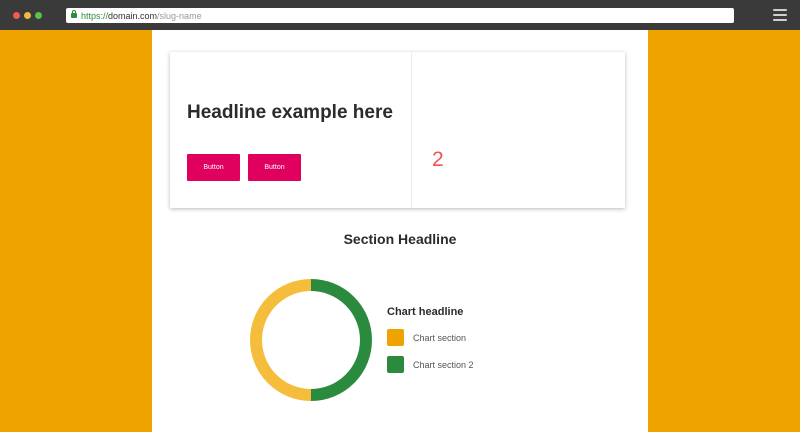 Image resolution: width=800 pixels, height=432 pixels. I want to click on hero-divider, so click(411, 130).